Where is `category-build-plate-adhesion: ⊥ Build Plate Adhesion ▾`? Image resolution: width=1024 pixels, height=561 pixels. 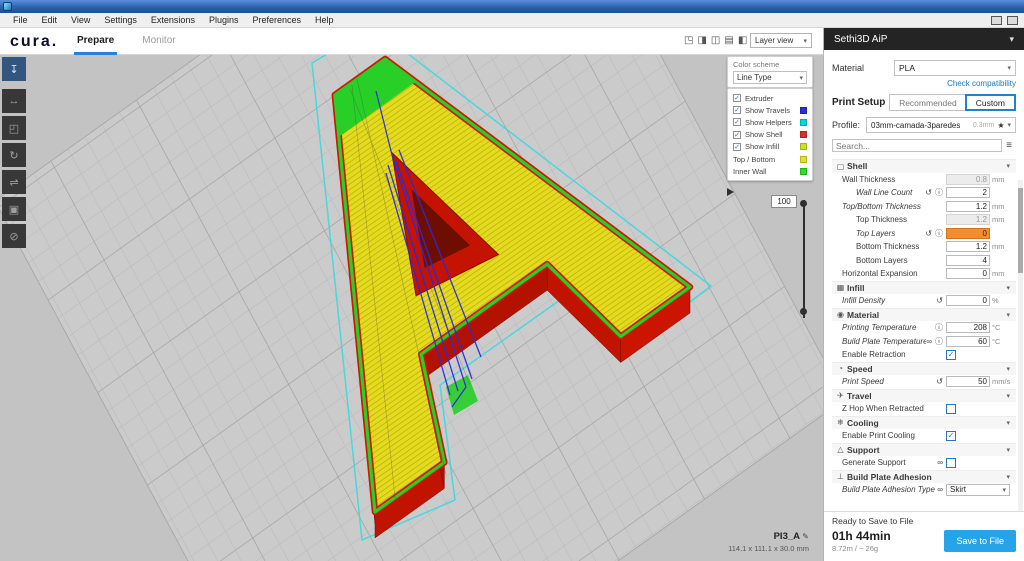
category-build-plate-adhesion: ⊥ Build Plate Adhesion ▾ is located at coordinates (924, 476).